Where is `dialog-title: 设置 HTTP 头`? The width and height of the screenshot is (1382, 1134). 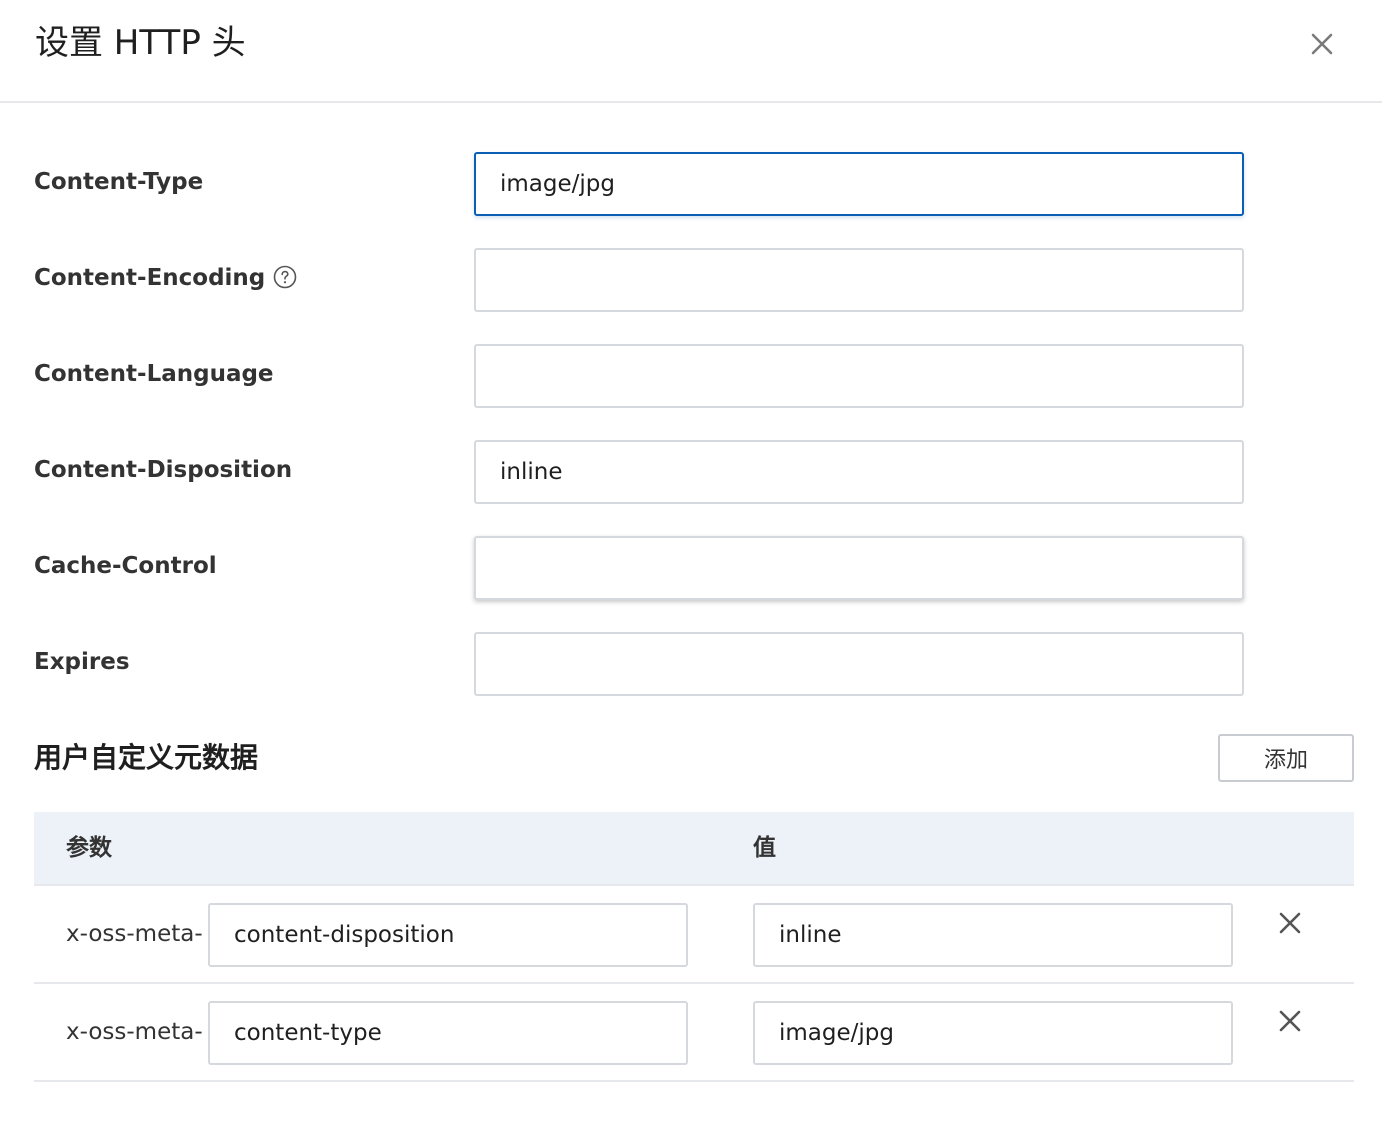 dialog-title: 设置 HTTP 头 is located at coordinates (140, 43).